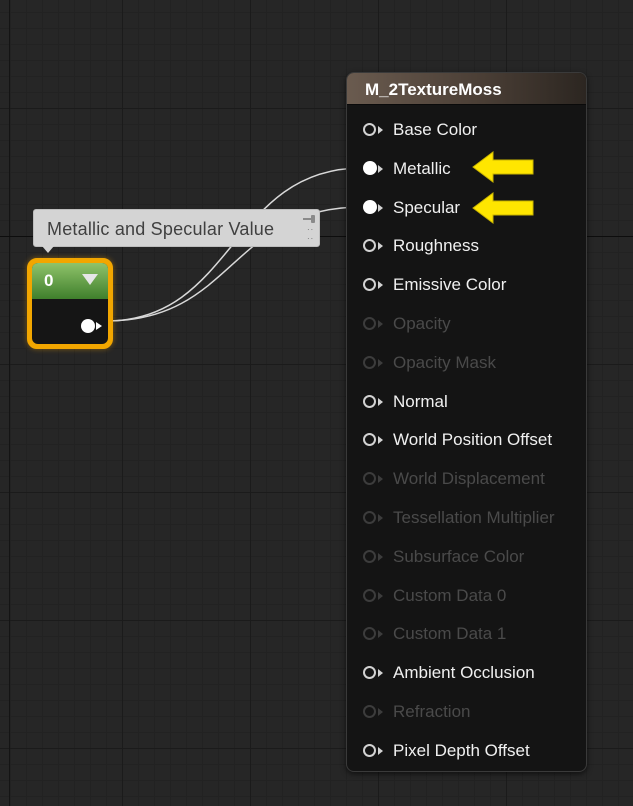 This screenshot has width=633, height=806. I want to click on pin-label: Opacity, so click(422, 323).